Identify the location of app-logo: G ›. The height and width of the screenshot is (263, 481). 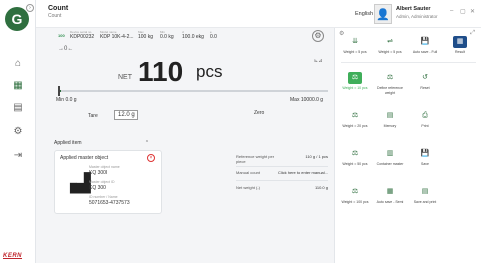
(18, 19).